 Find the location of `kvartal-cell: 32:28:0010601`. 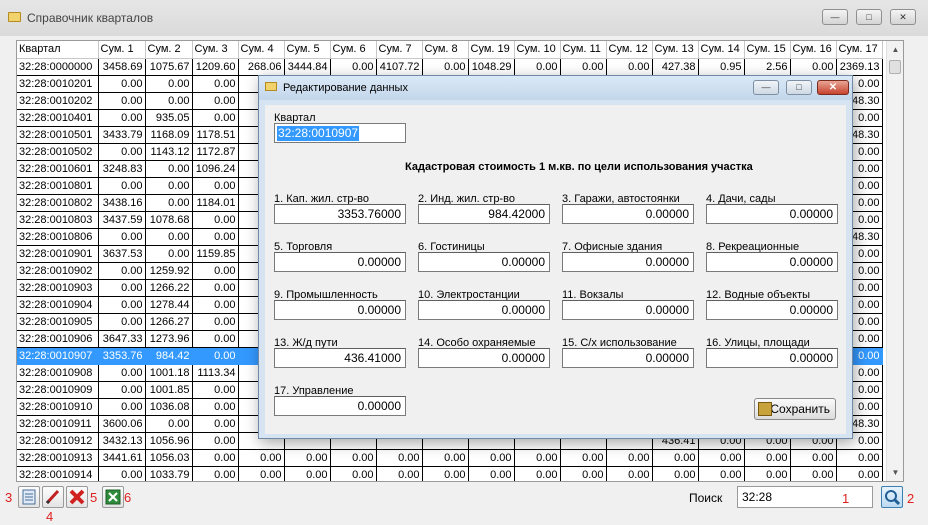

kvartal-cell: 32:28:0010601 is located at coordinates (58, 169).